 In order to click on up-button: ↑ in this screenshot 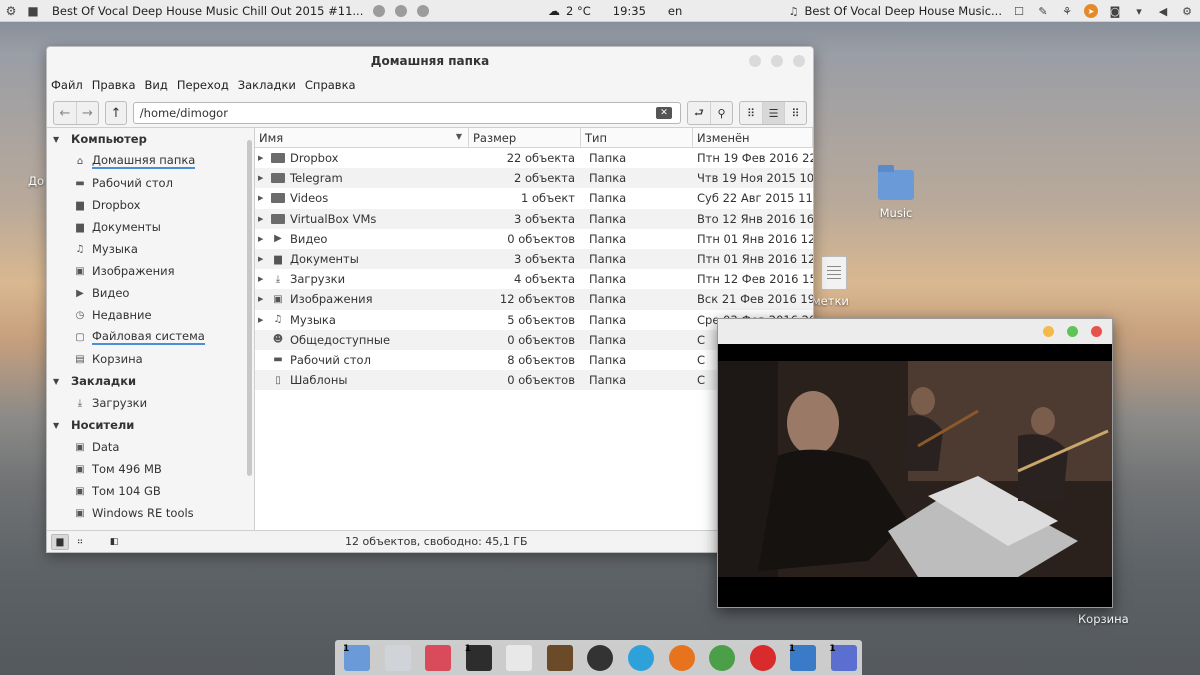, I will do `click(116, 113)`.